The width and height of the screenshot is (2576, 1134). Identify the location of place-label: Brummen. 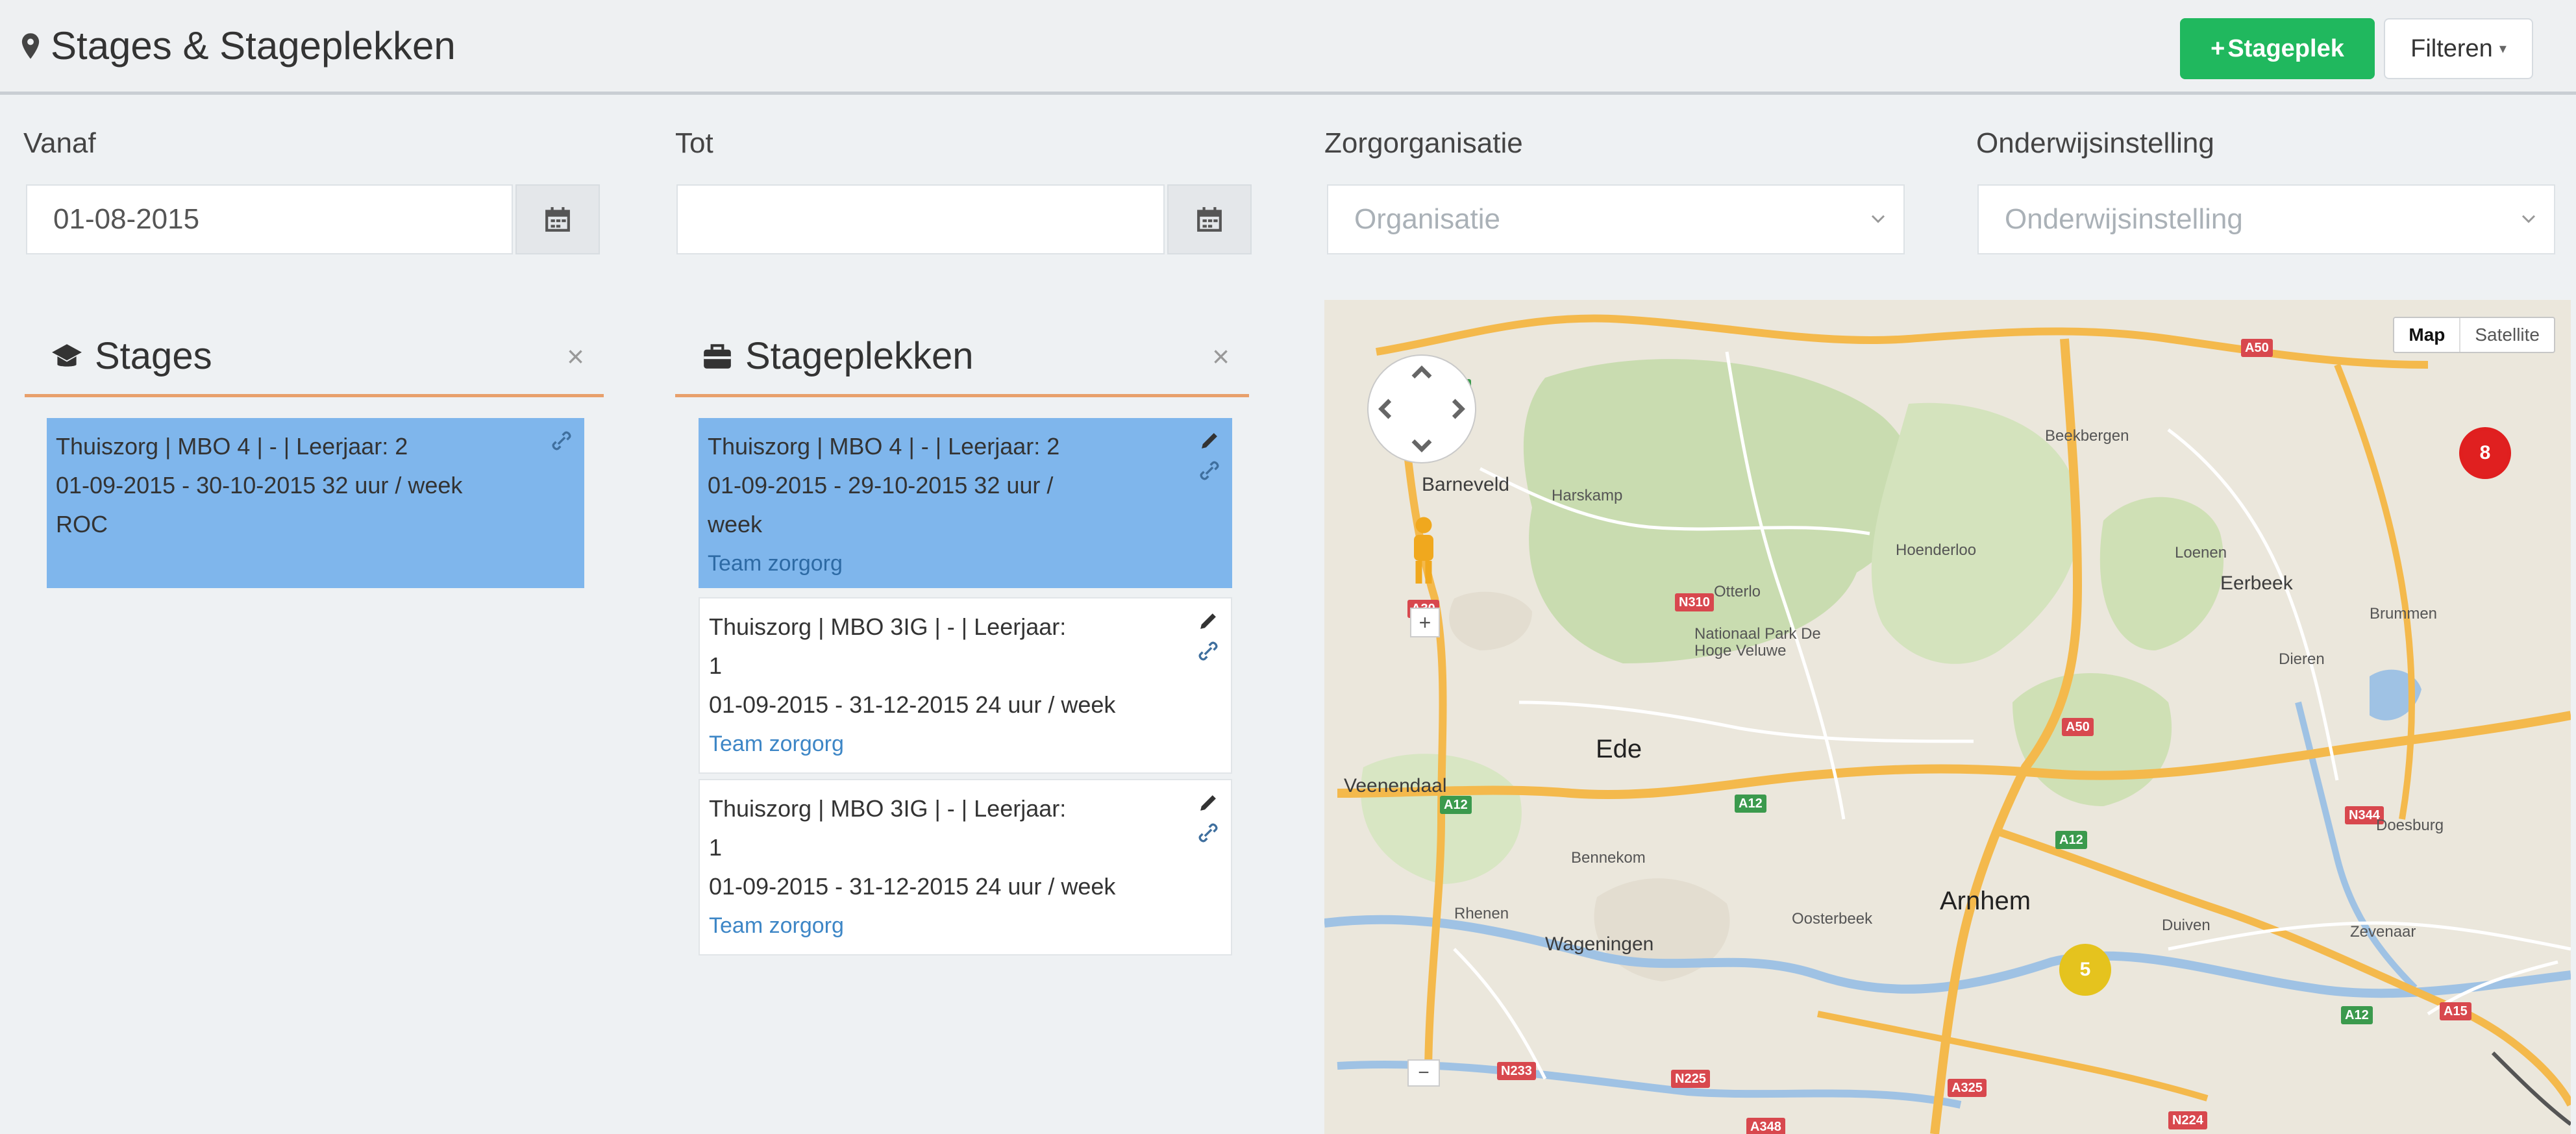
(2404, 613).